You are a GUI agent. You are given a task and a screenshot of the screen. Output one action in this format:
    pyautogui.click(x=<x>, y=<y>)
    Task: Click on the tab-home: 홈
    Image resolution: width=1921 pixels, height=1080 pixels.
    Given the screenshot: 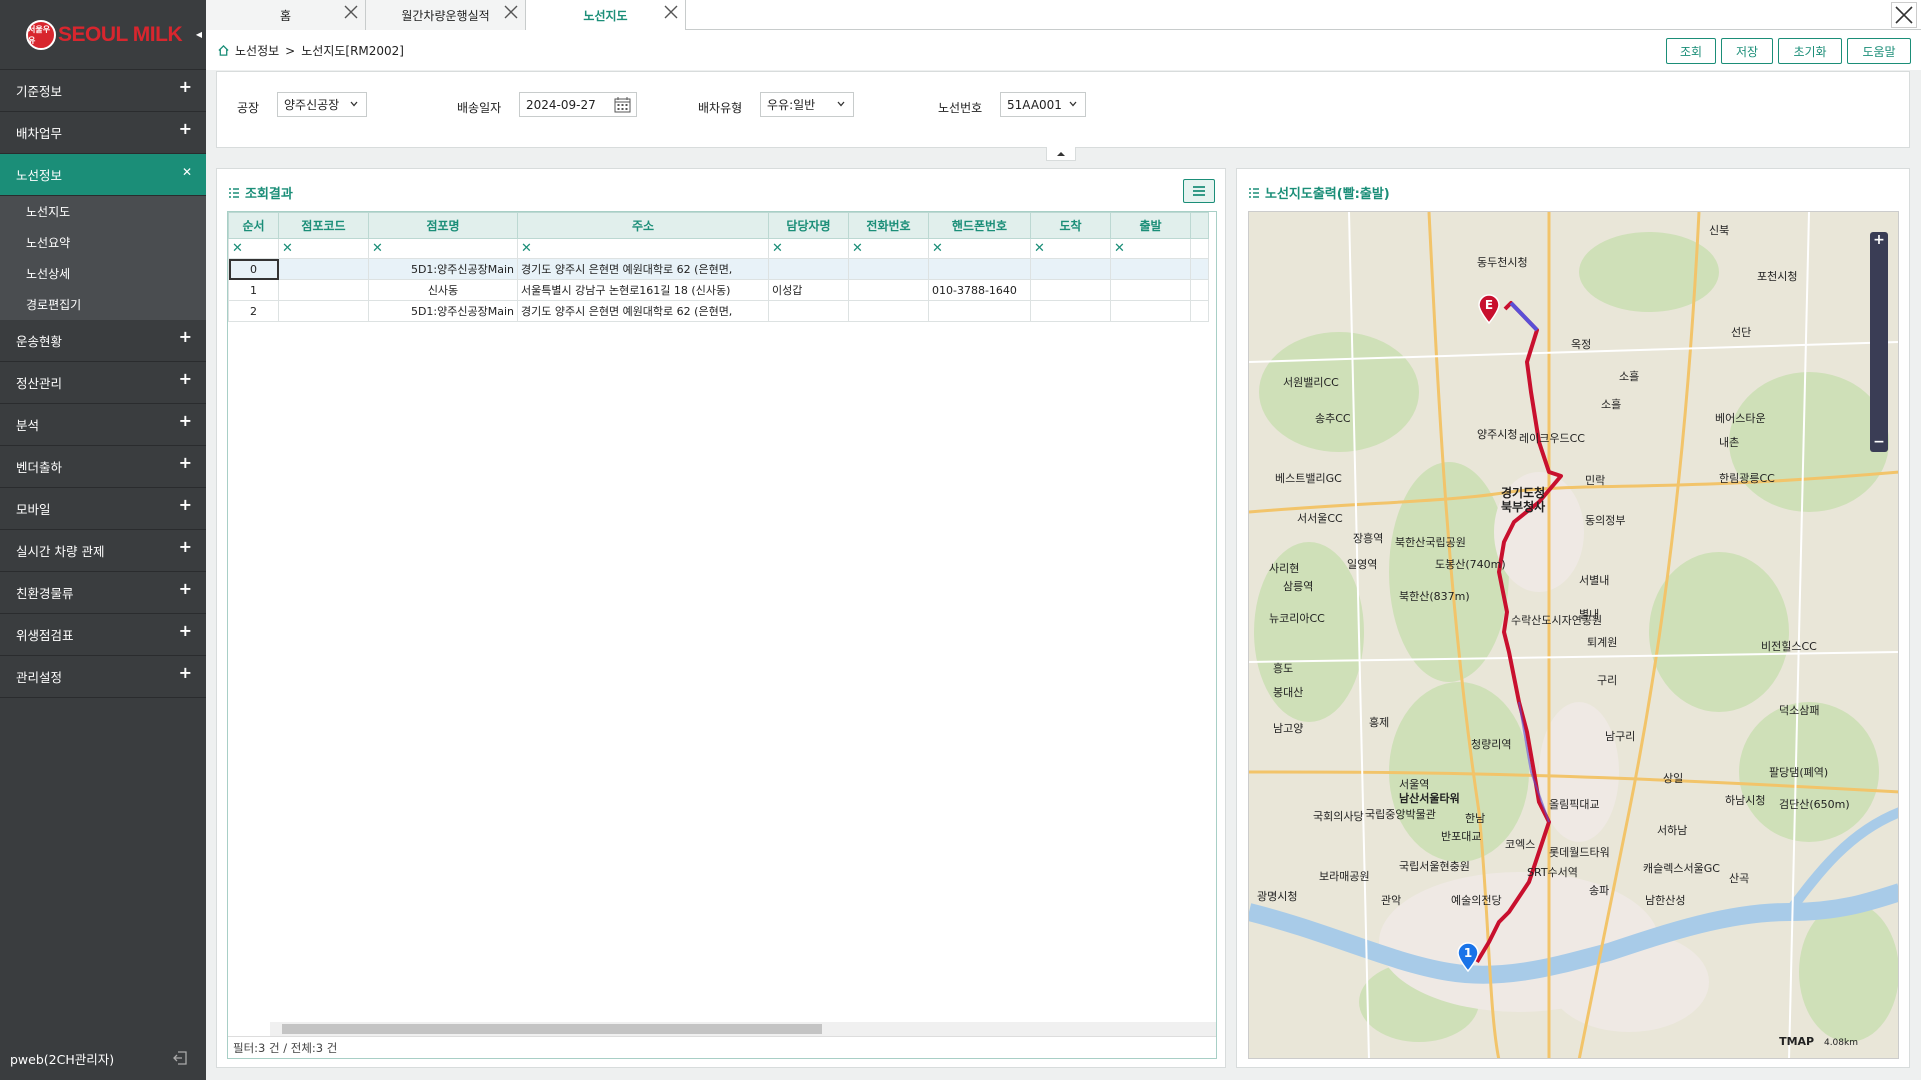 What is the action you would take?
    pyautogui.click(x=286, y=15)
    